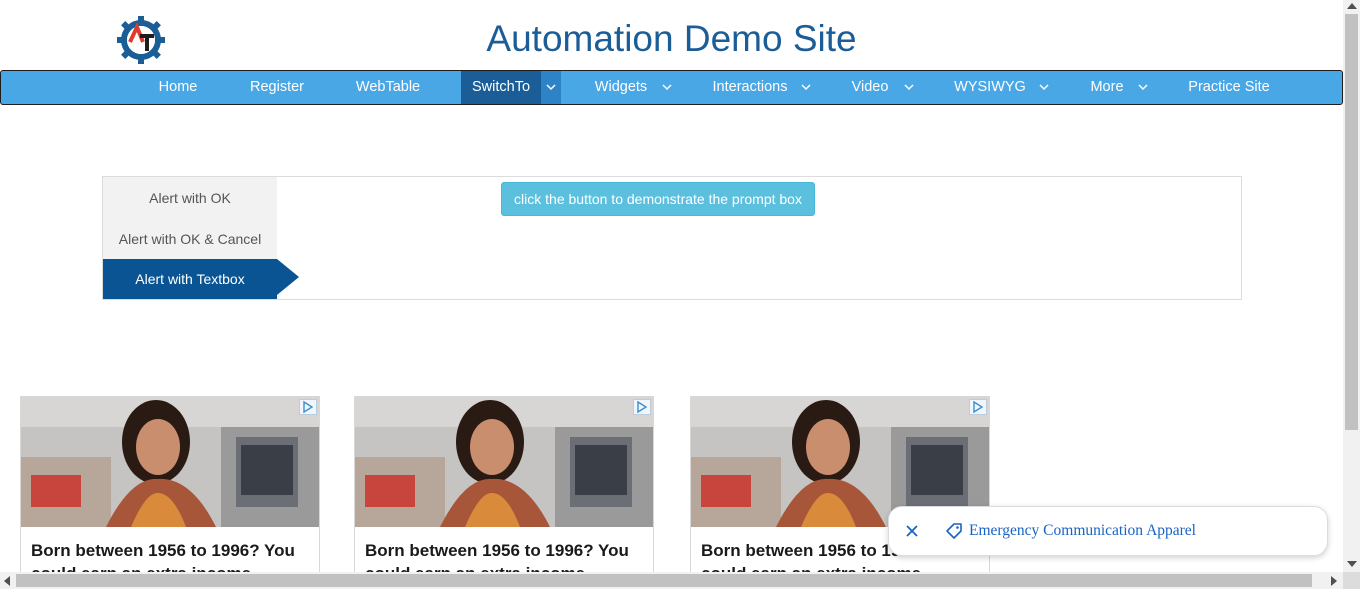 The height and width of the screenshot is (589, 1360). Describe the element at coordinates (1334, 581) in the screenshot. I see `scroll-right-icon` at that location.